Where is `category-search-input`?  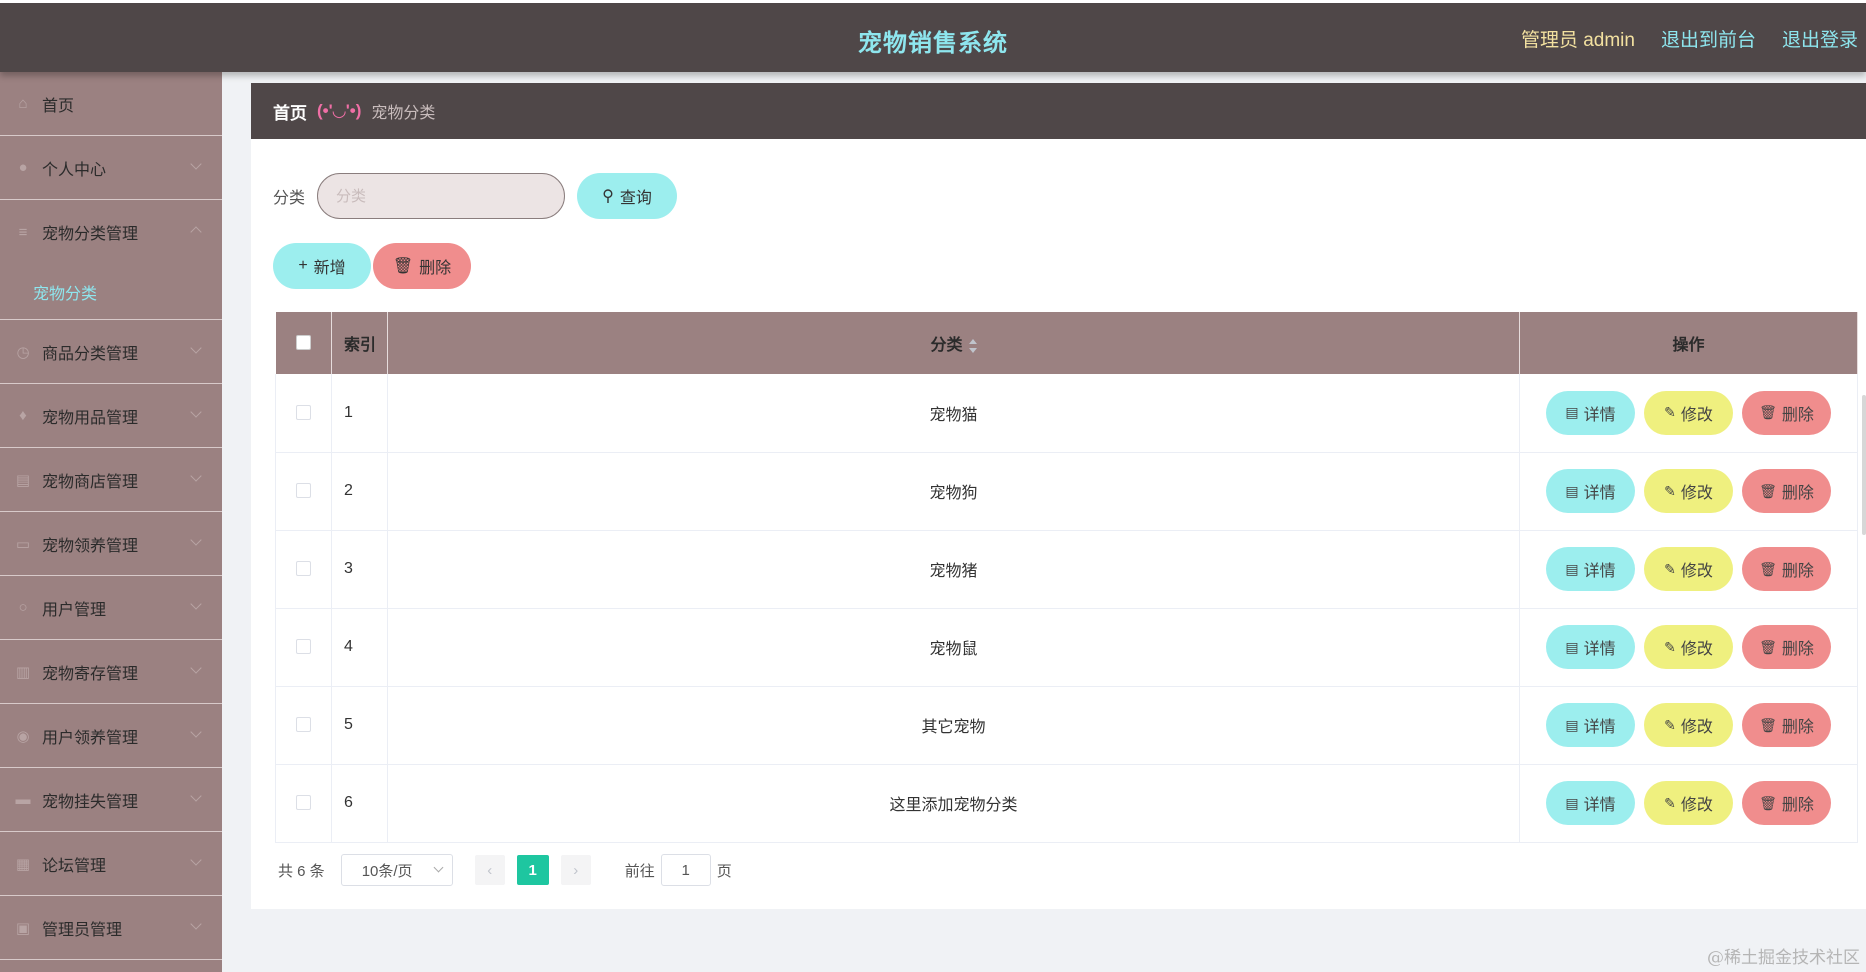 category-search-input is located at coordinates (441, 196).